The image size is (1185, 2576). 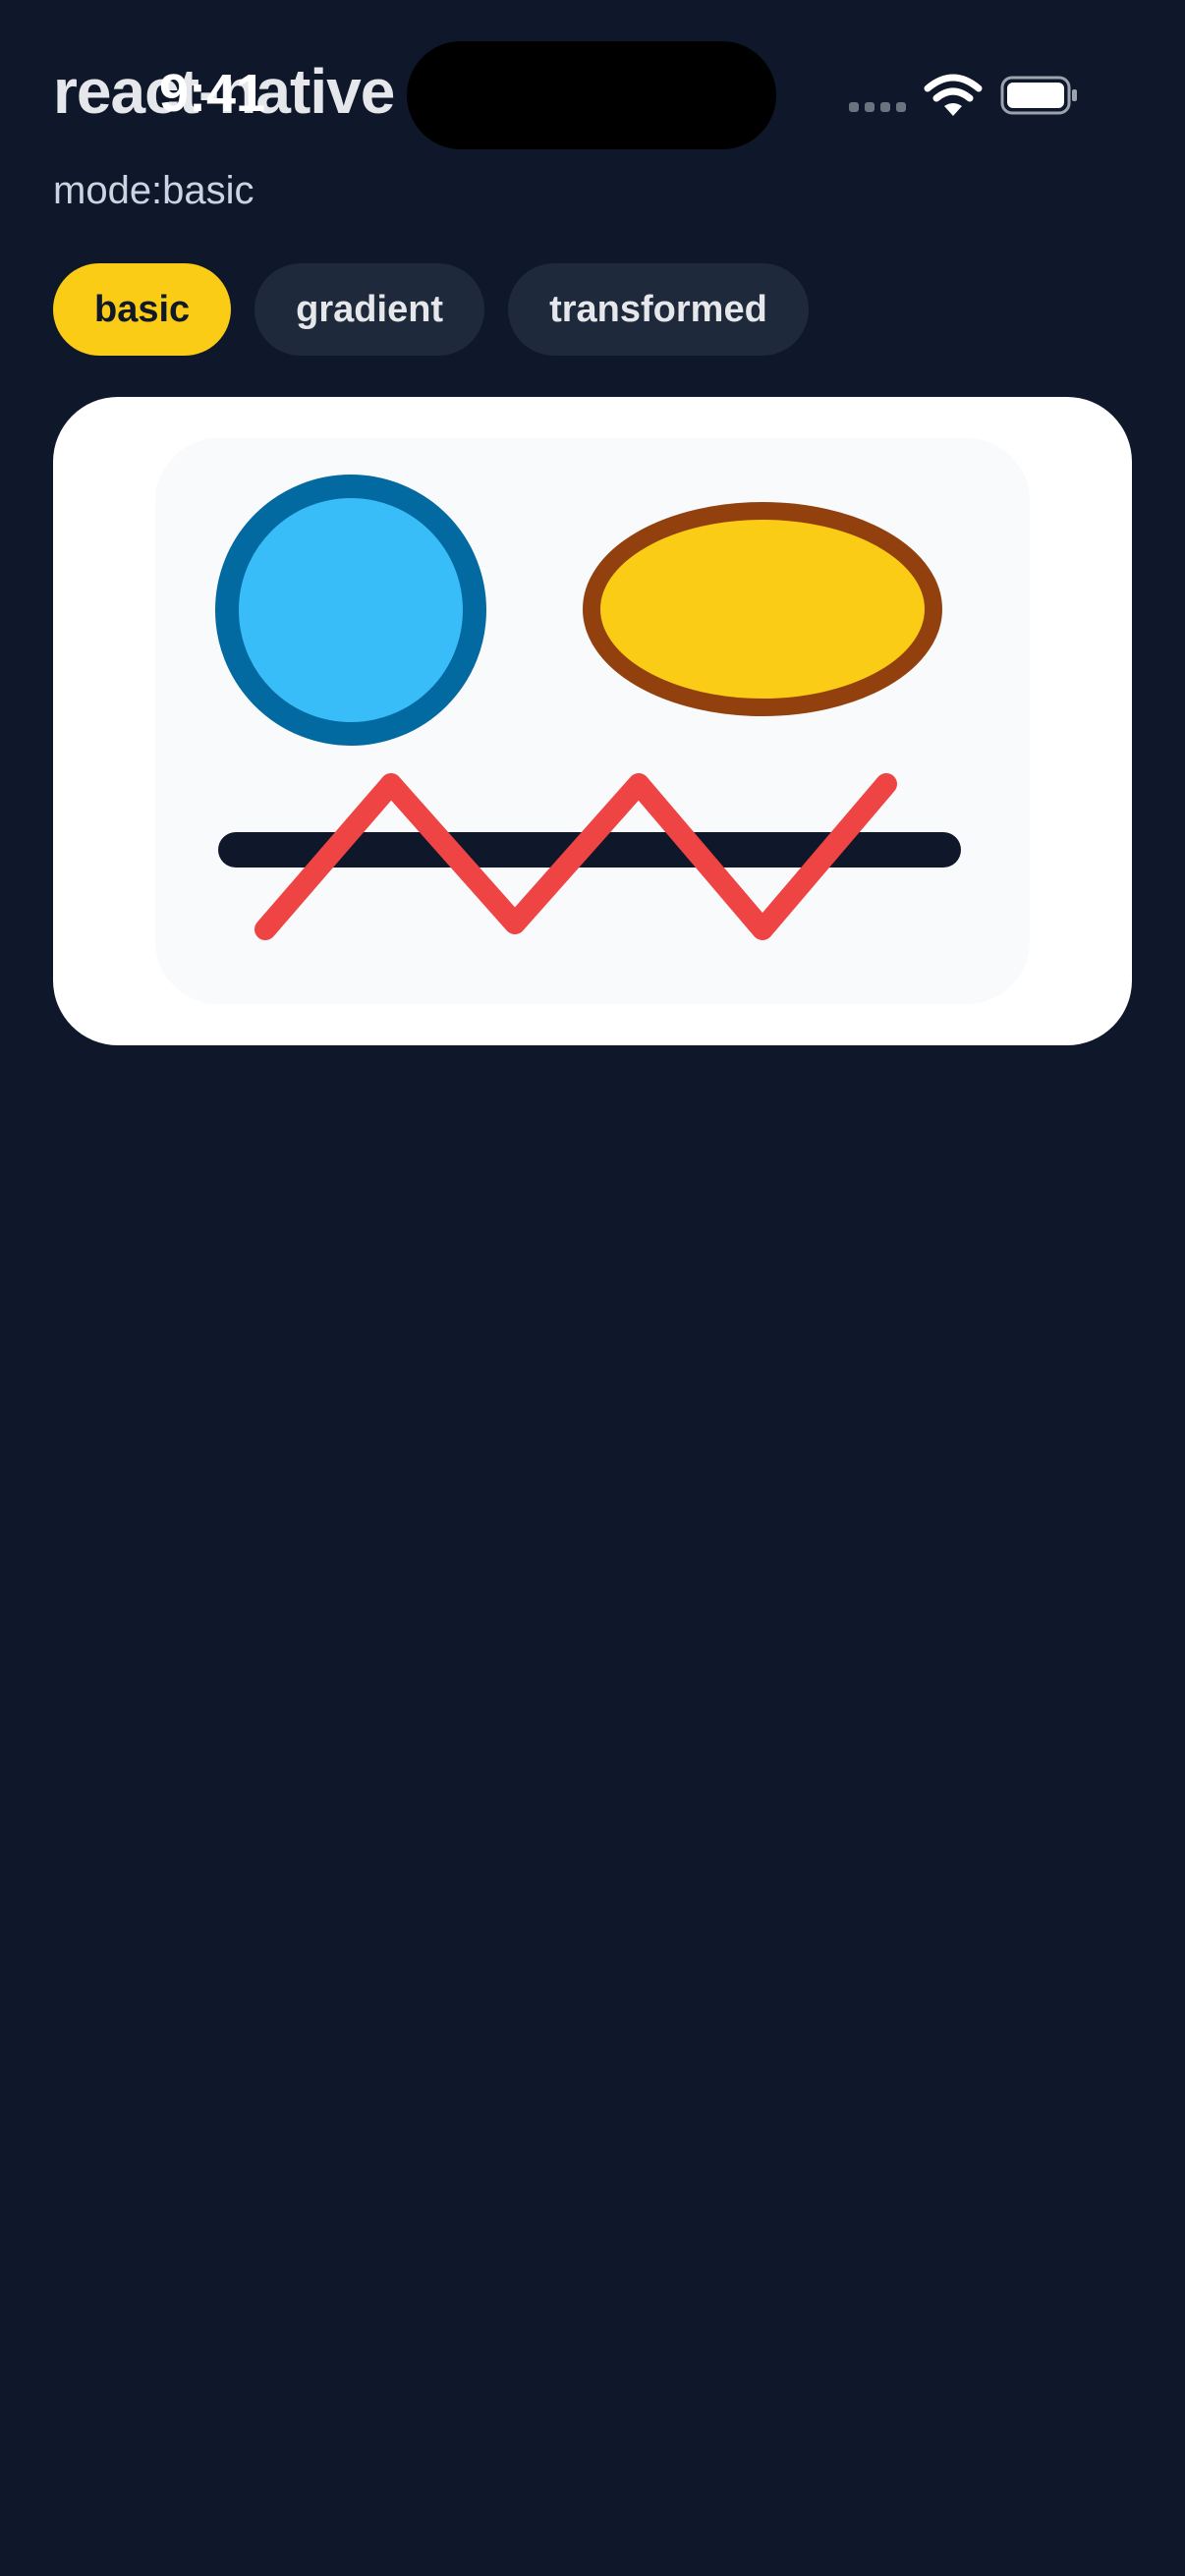 I want to click on tab-transformed: transformed, so click(x=658, y=309).